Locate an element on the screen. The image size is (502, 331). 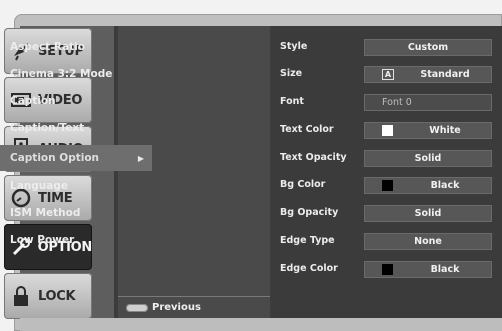
setting-label: Bg Opacity is located at coordinates (309, 212).